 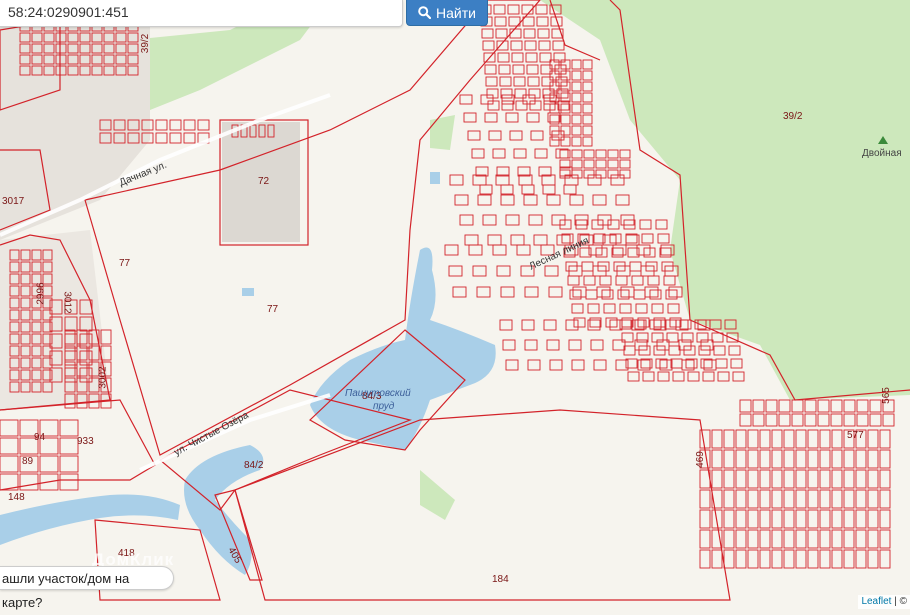 What do you see at coordinates (41, 293) in the screenshot?
I see `parcel-label: 2996` at bounding box center [41, 293].